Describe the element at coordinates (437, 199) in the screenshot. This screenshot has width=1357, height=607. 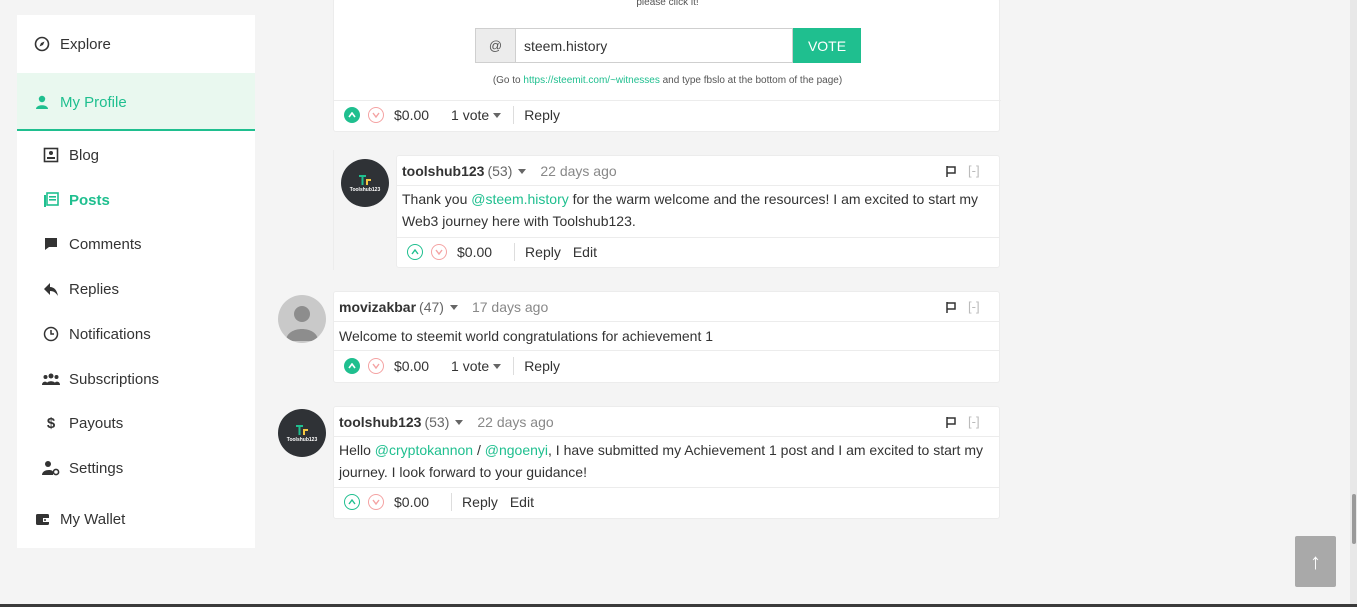
I see `body-text: Thank you` at that location.